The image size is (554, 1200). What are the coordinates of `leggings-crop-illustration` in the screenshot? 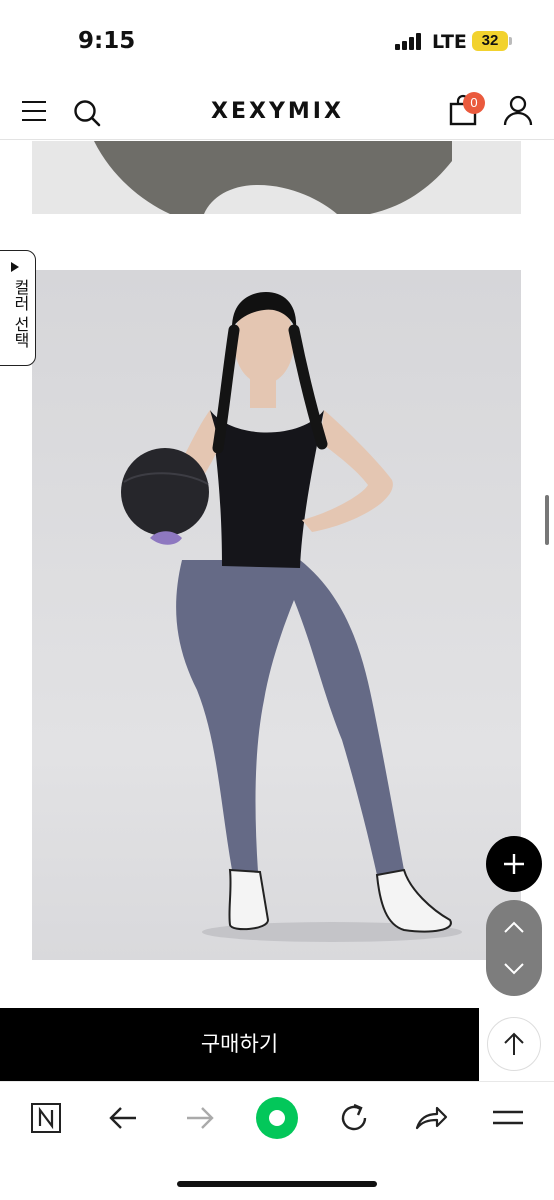 It's located at (276, 177).